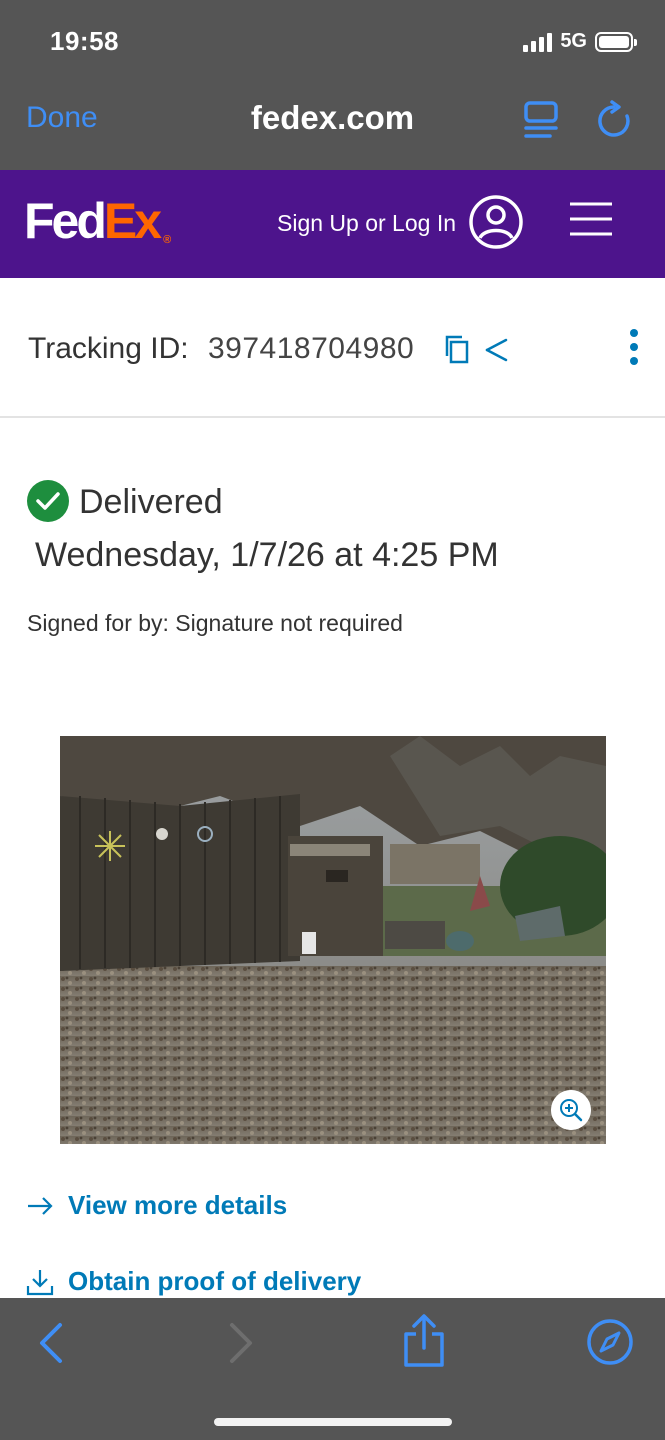 The image size is (665, 1440). I want to click on hamburger-menu-icon, so click(591, 219).